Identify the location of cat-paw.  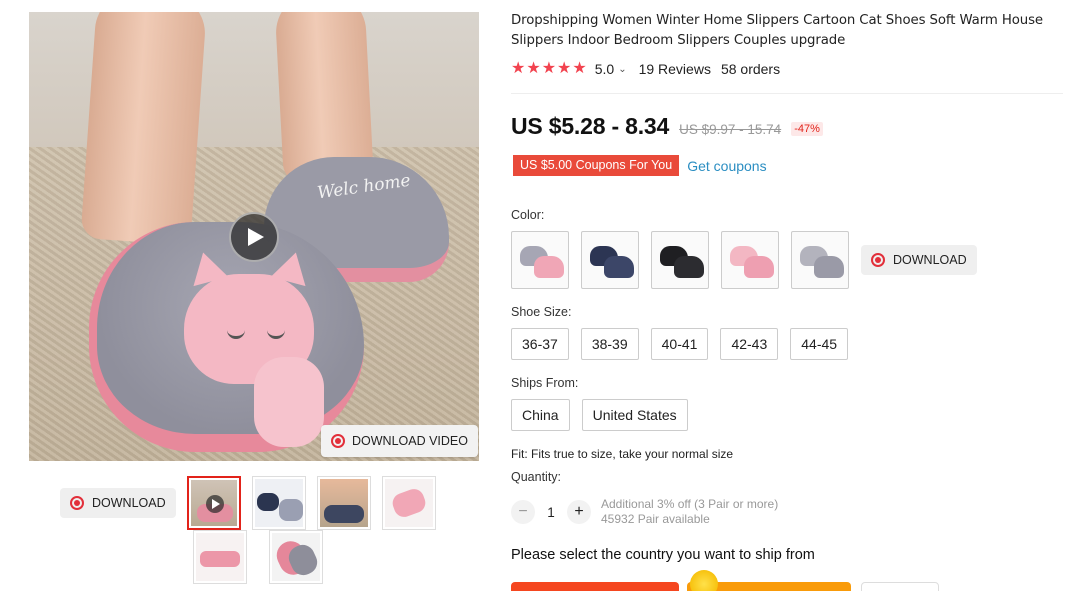
(289, 402).